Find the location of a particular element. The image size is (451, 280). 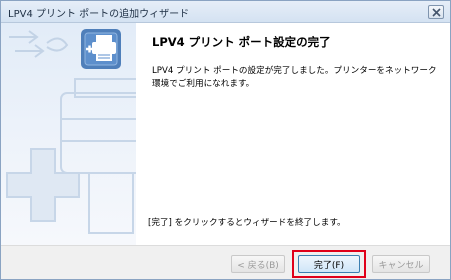

finish-instruction: [完了] をクリックするとウィザードを終了します。 is located at coordinates (247, 223).